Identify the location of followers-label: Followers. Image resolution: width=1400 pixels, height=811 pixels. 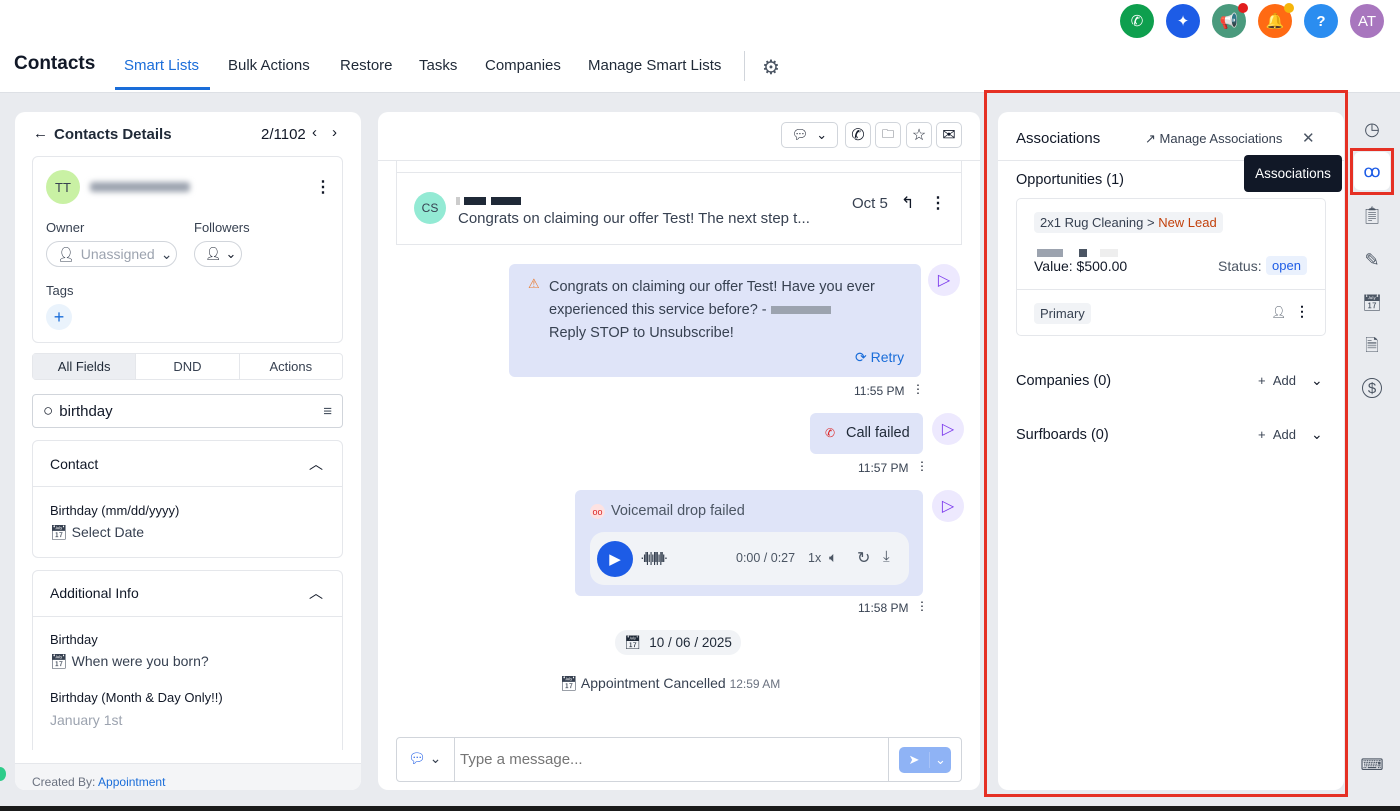
(222, 227).